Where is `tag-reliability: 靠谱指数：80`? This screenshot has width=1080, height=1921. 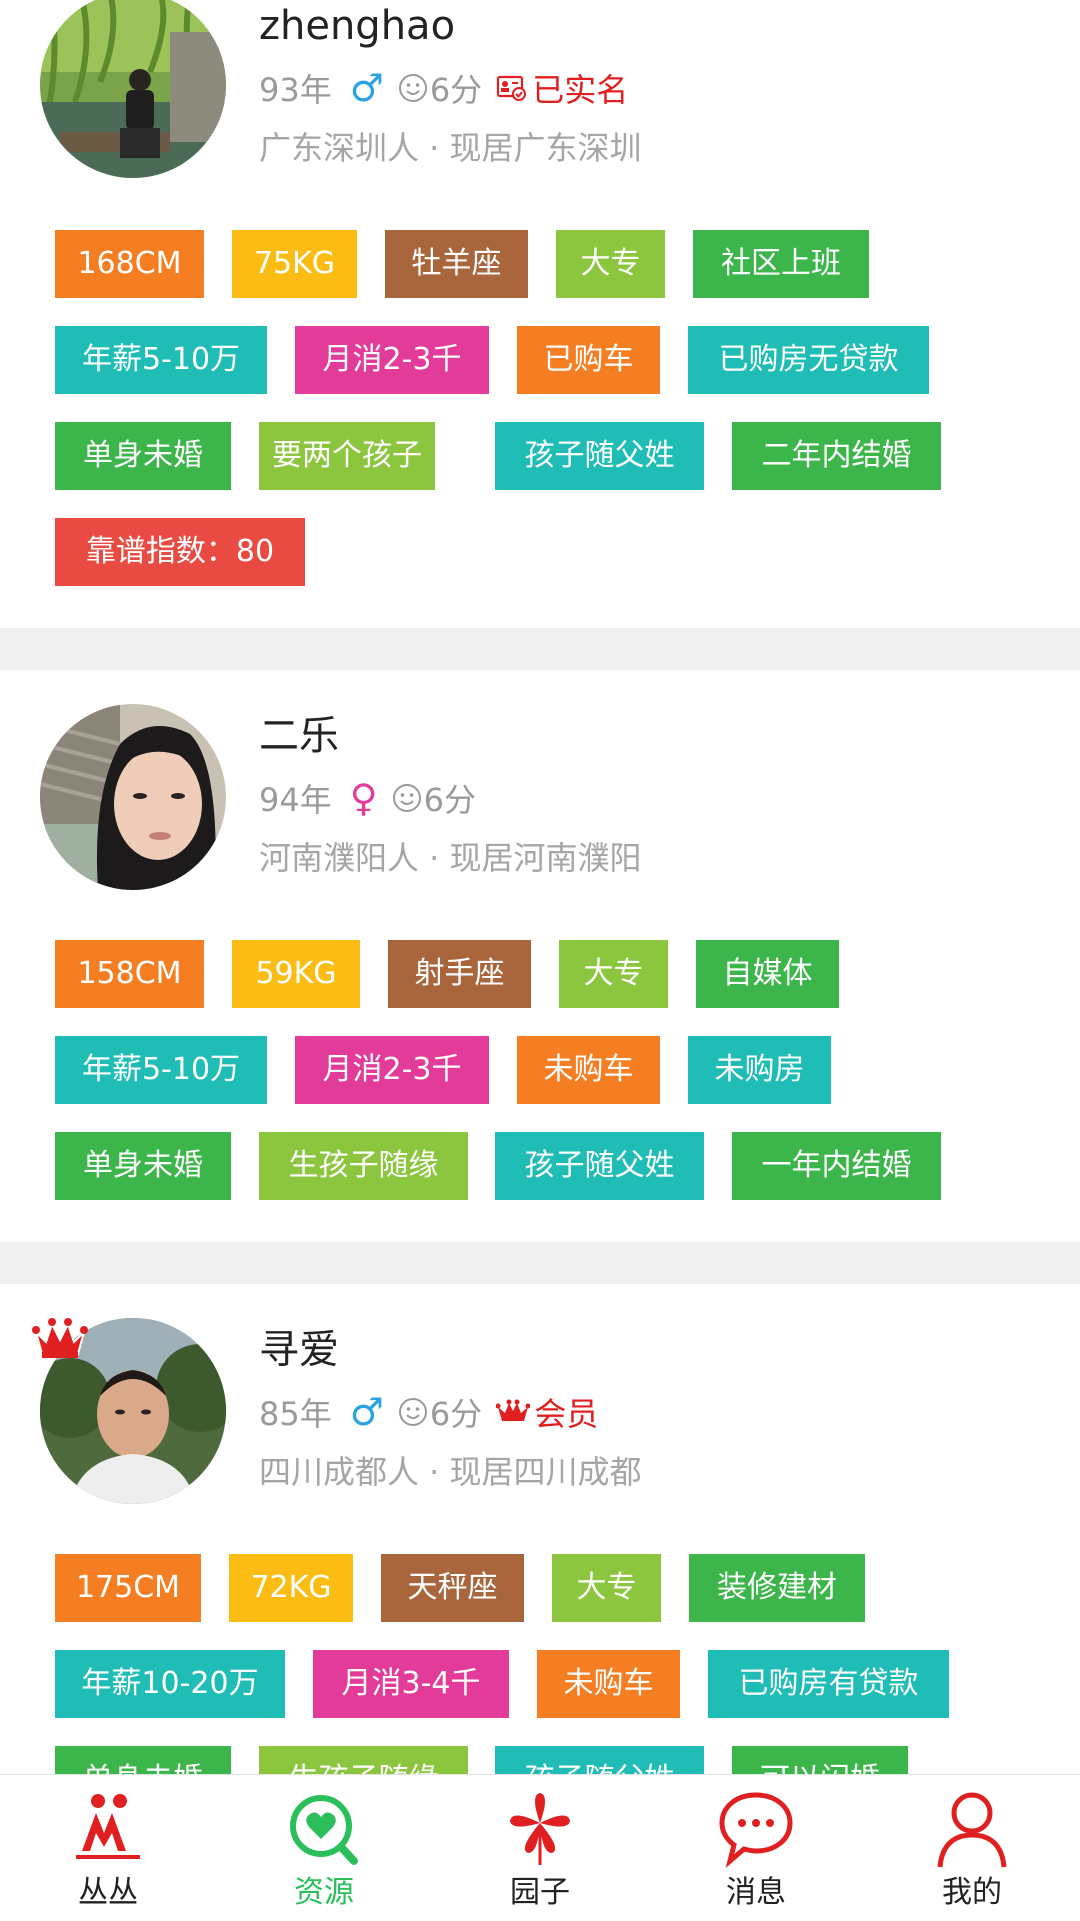
tag-reliability: 靠谱指数：80 is located at coordinates (180, 552).